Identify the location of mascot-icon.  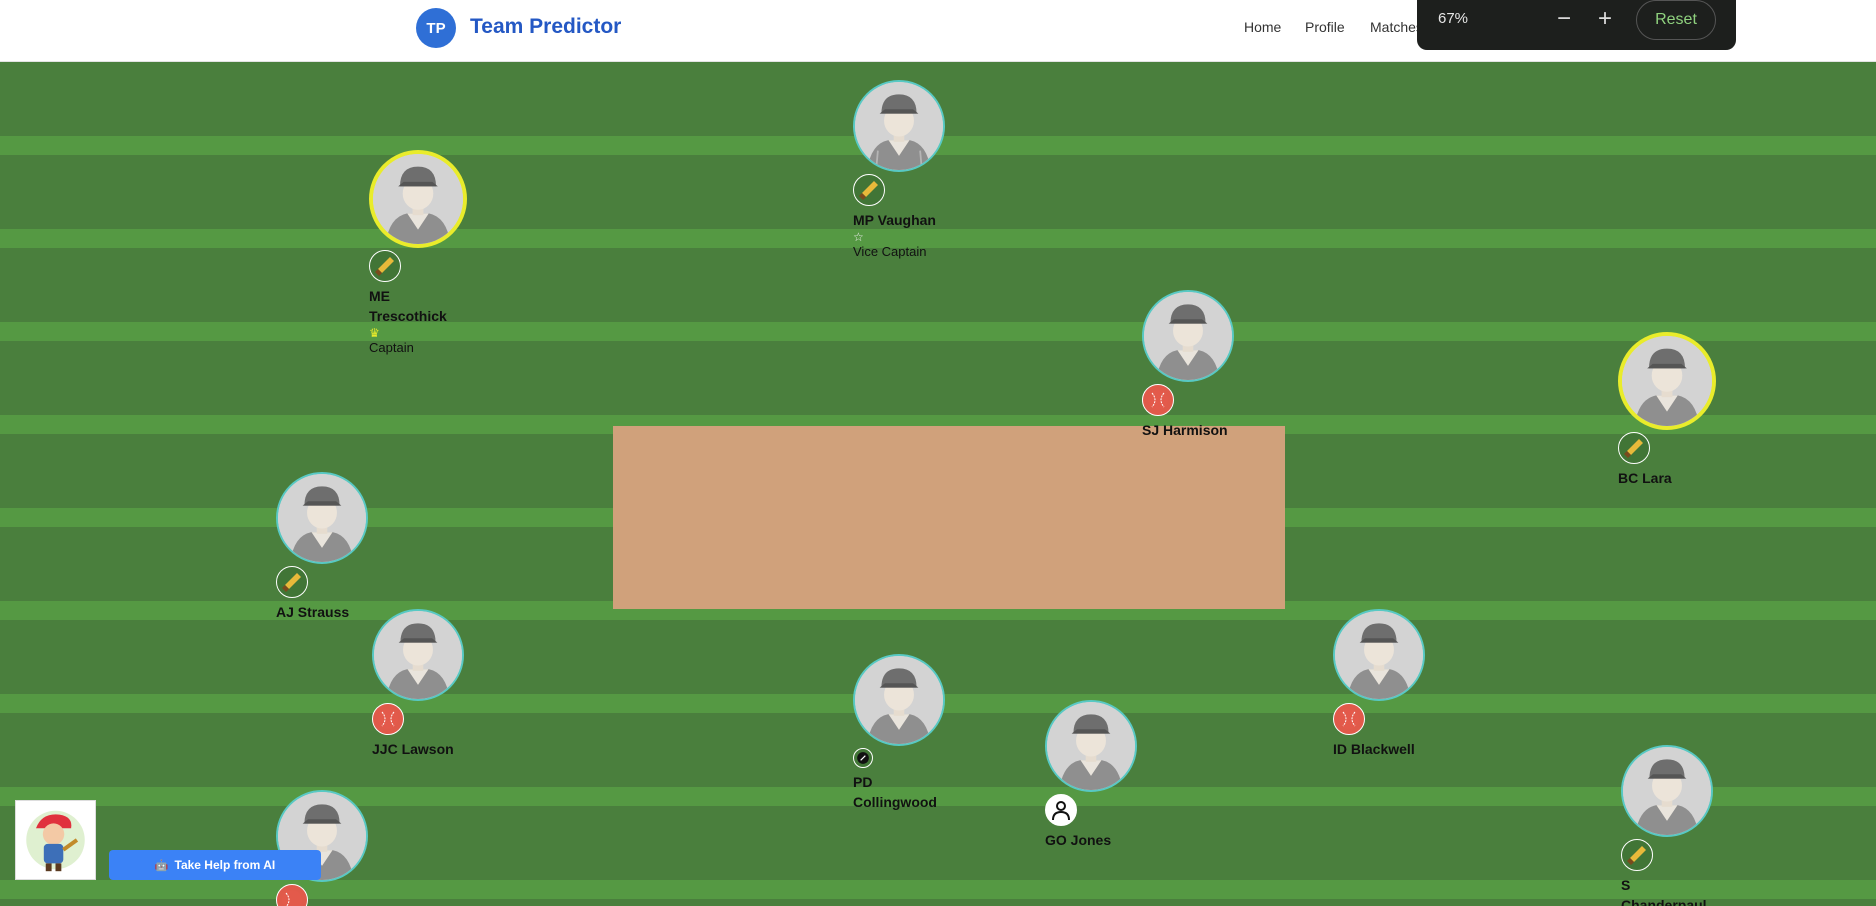
(55, 841).